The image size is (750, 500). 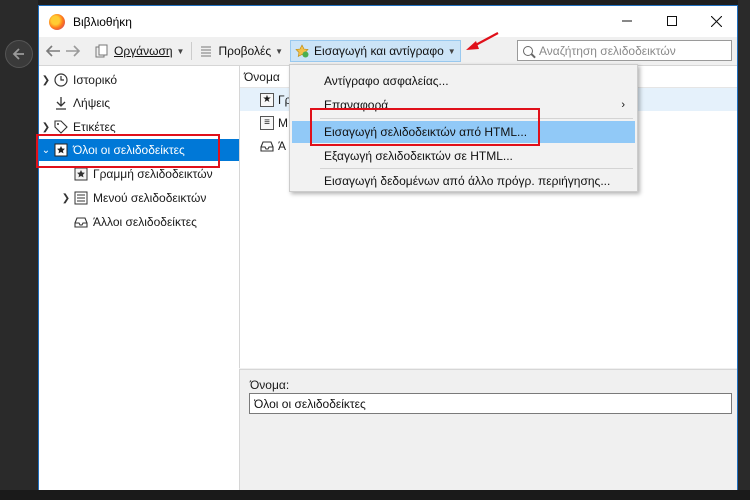 I want to click on star-box-icon, so click(x=81, y=174).